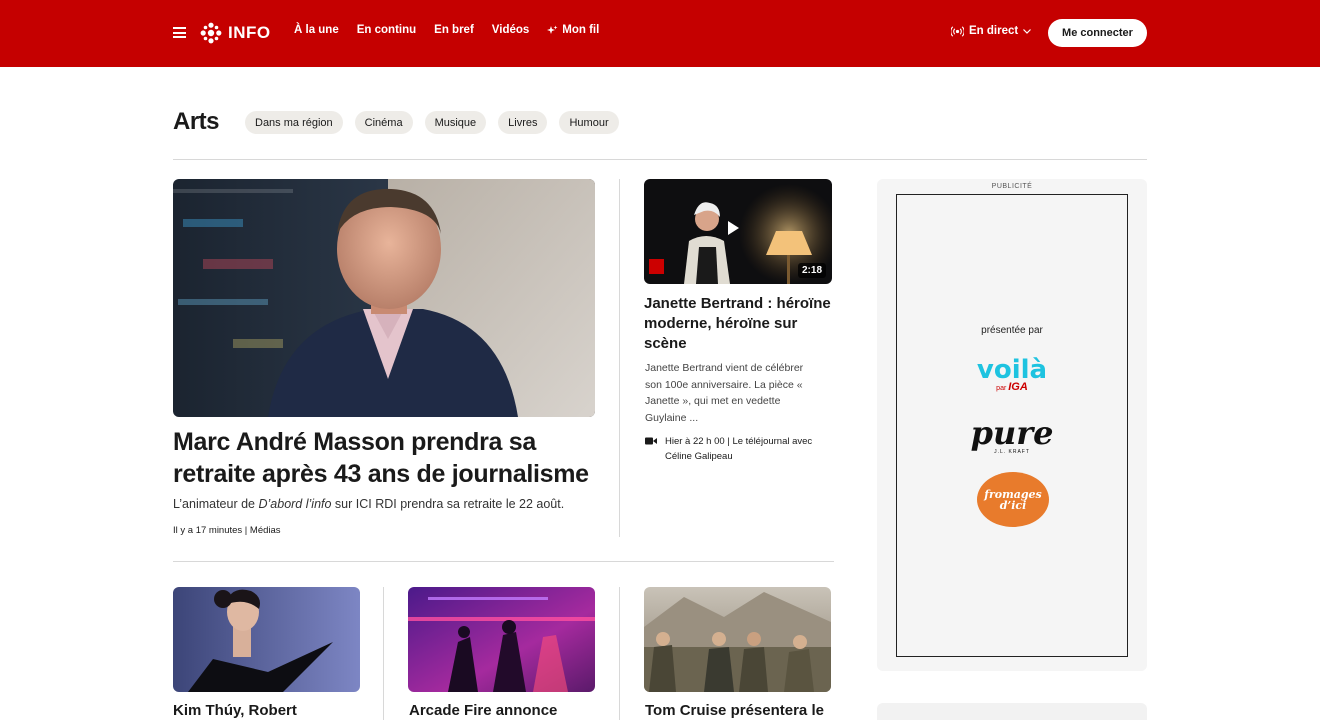  I want to click on feature-meta: Il y a 17 minutes | Médias, so click(227, 530).